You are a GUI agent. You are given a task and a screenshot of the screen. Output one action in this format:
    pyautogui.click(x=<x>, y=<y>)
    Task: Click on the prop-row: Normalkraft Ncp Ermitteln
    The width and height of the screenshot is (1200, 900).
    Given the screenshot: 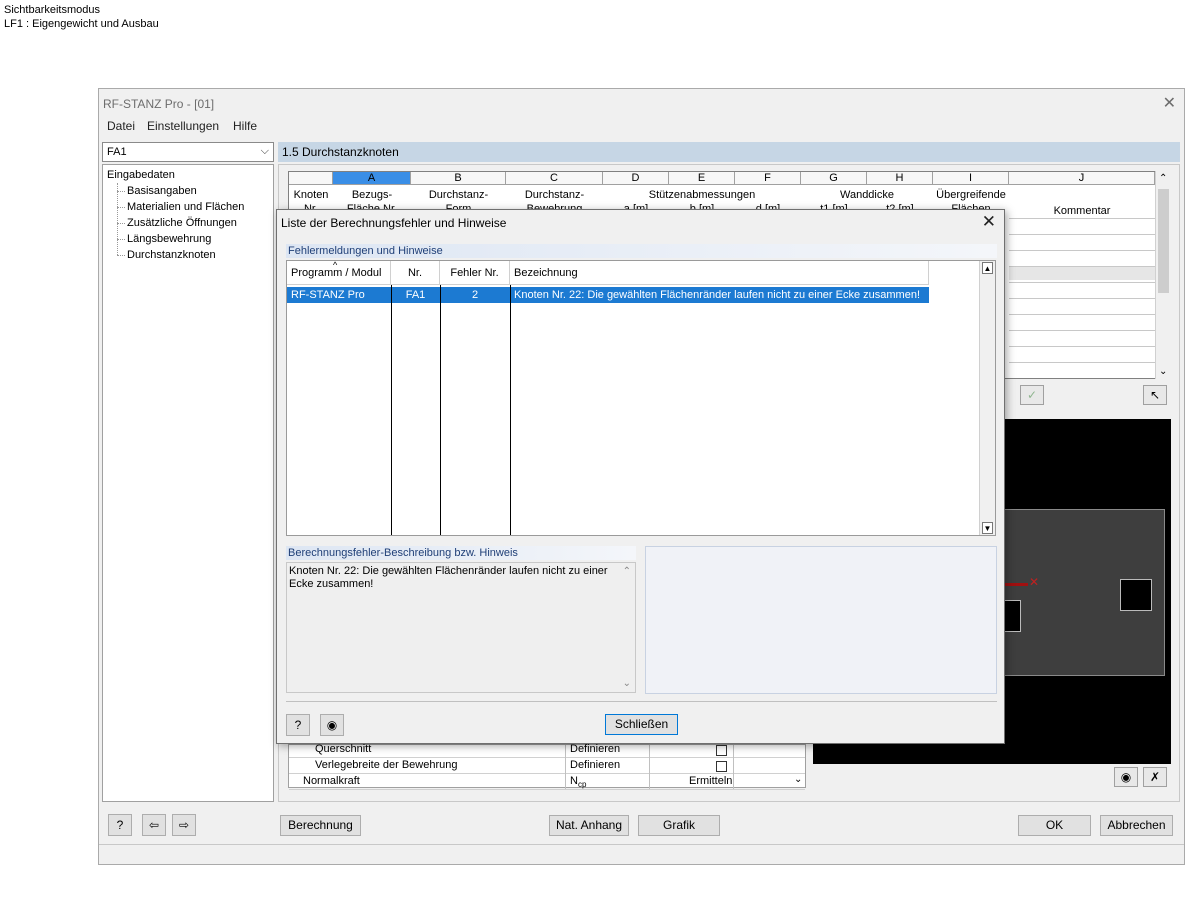 What is the action you would take?
    pyautogui.click(x=547, y=782)
    